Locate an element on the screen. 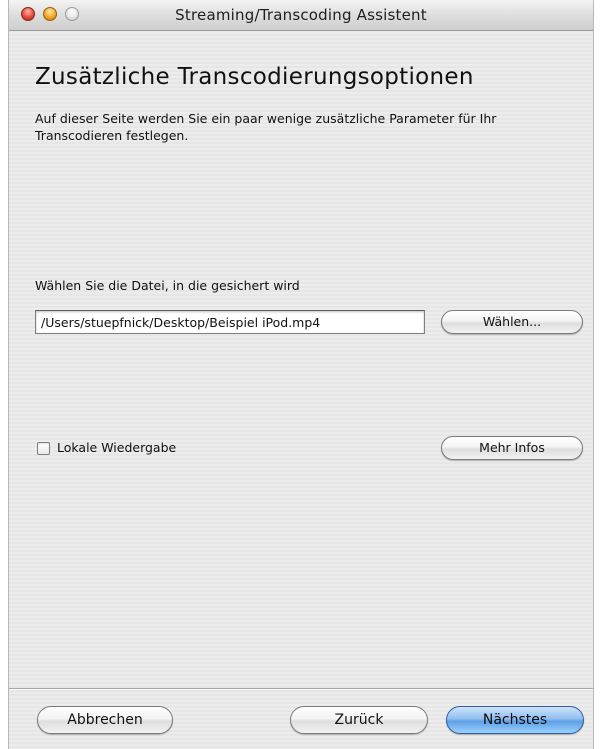  window-title: Streaming/Transcoding Assistent is located at coordinates (301, 15).